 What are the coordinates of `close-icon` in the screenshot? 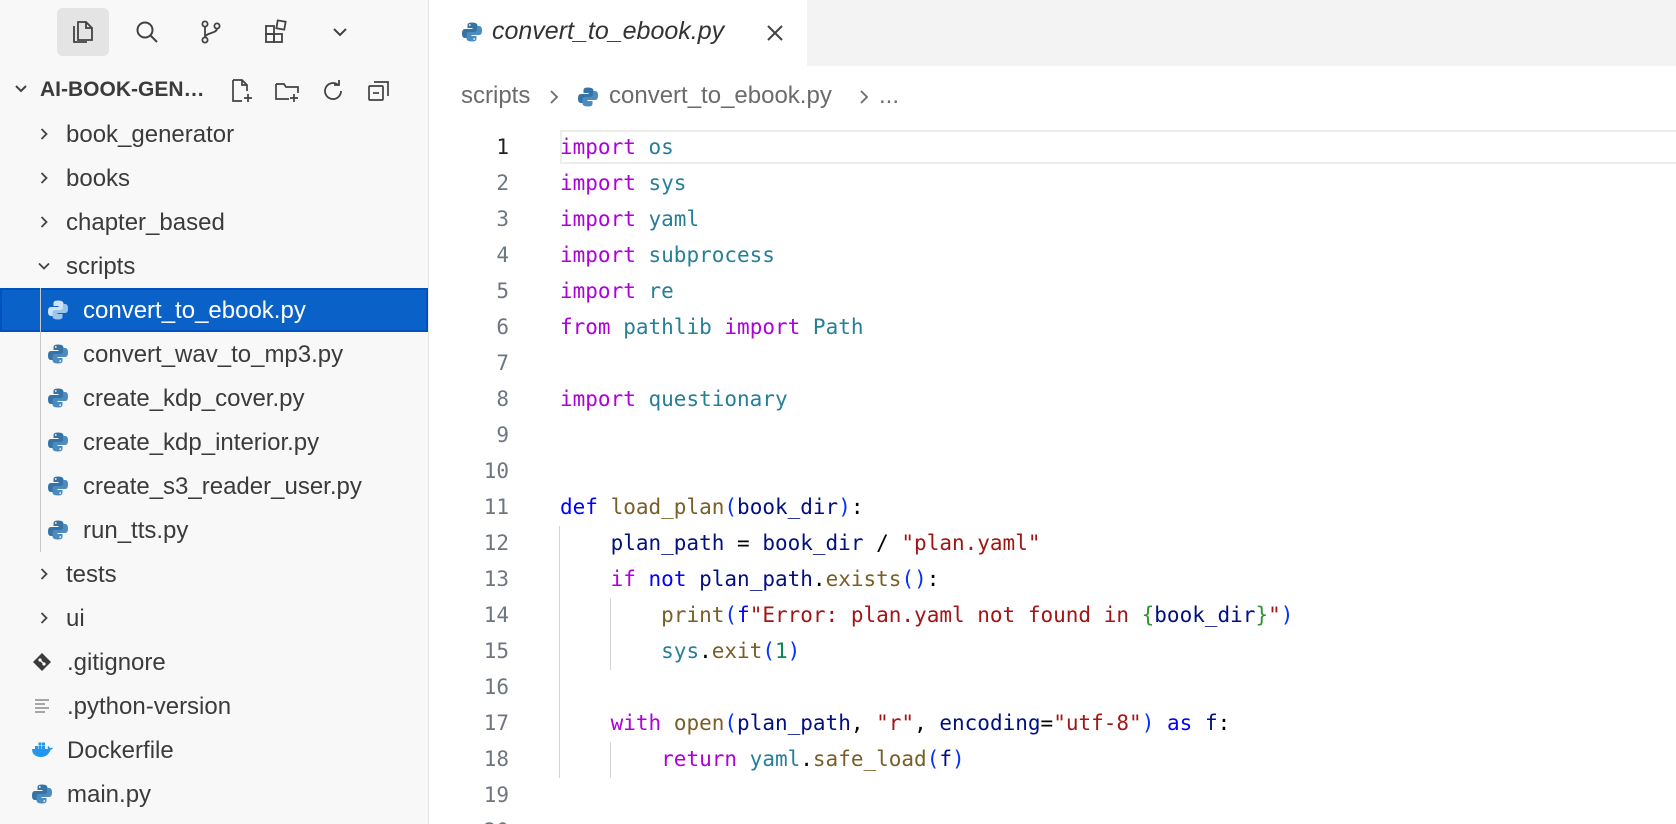 It's located at (775, 33).